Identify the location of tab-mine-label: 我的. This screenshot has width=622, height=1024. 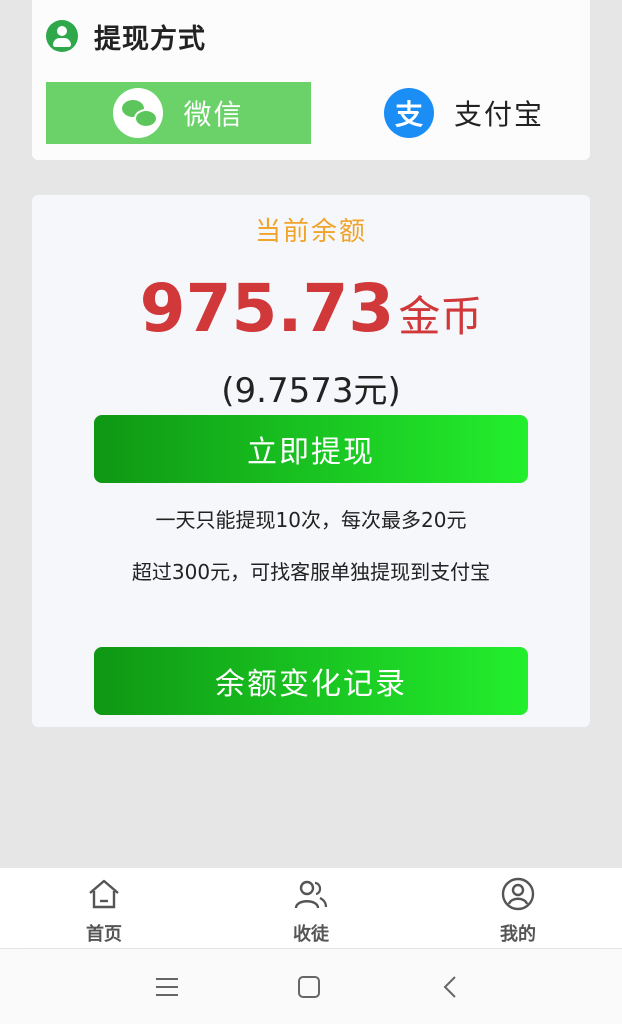
(518, 934).